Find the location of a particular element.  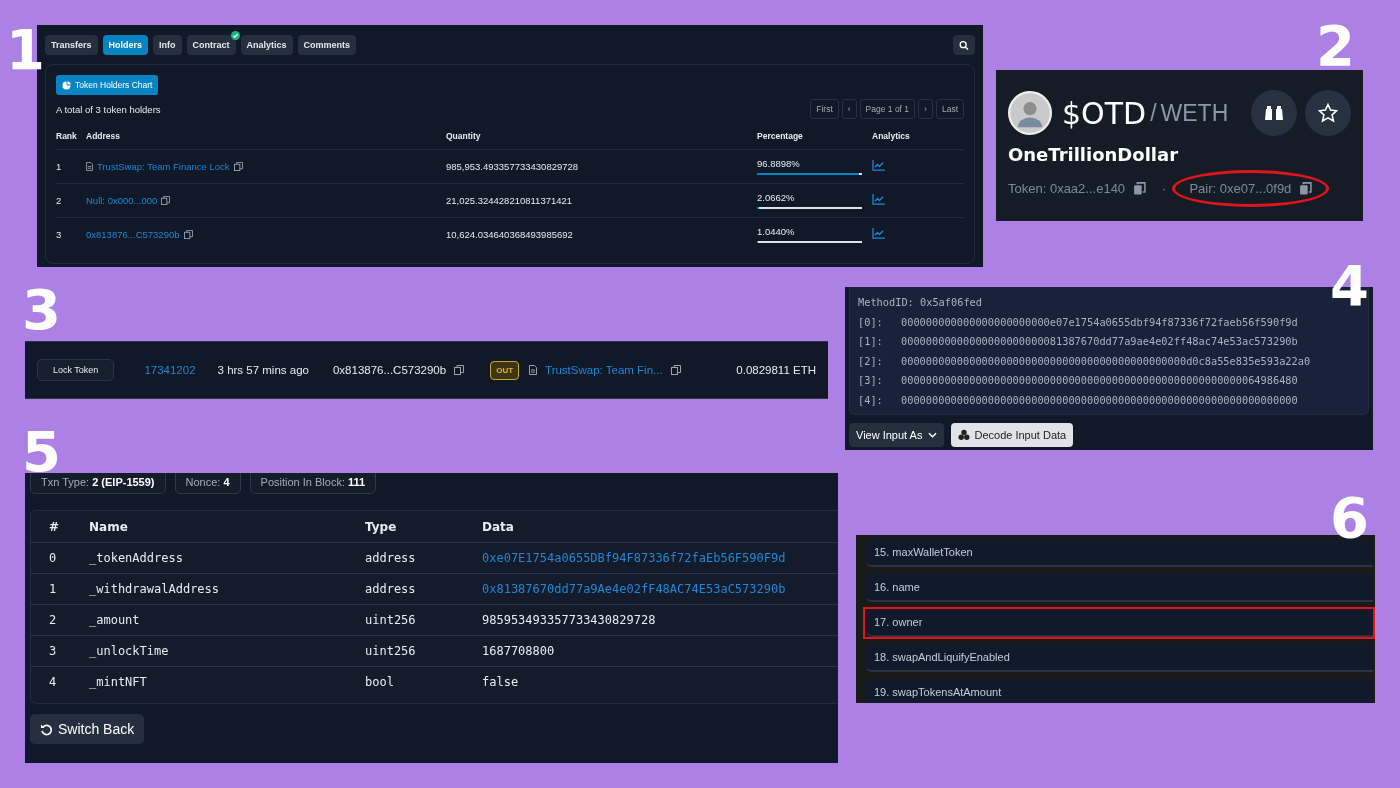

table-cell-text: 985953493357733430829728 is located at coordinates (569, 620).